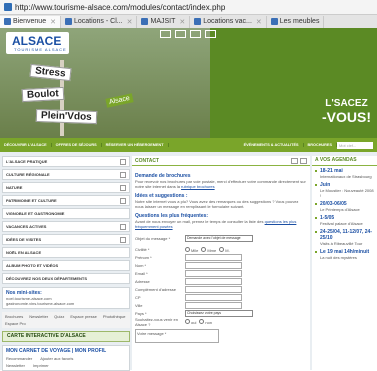  I want to click on sign-boulot: Boulot, so click(42, 94).